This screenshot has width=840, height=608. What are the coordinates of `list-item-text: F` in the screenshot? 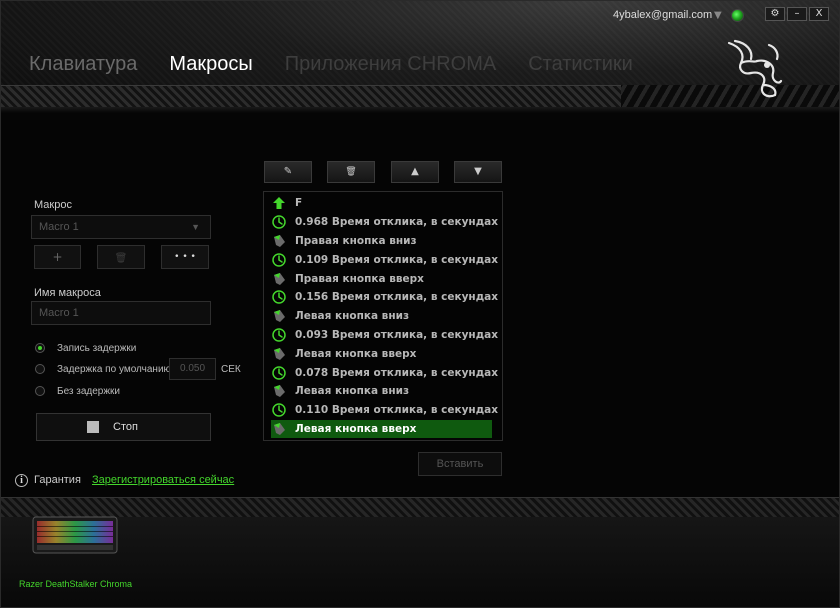 It's located at (299, 203).